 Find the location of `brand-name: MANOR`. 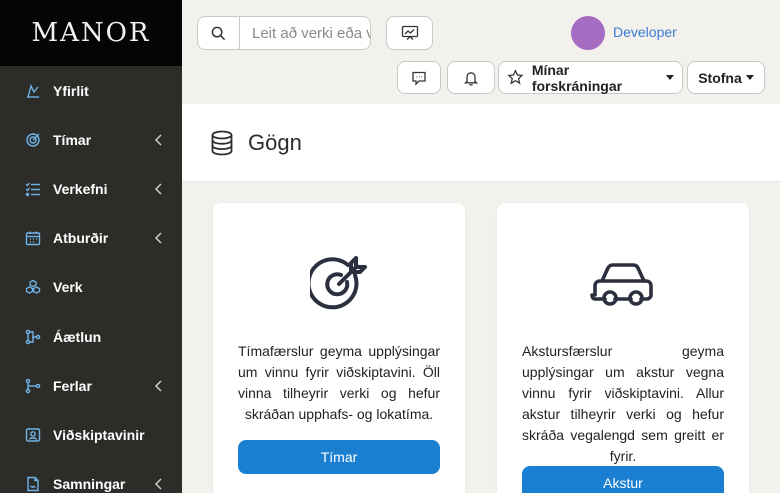

brand-name: MANOR is located at coordinates (91, 33).